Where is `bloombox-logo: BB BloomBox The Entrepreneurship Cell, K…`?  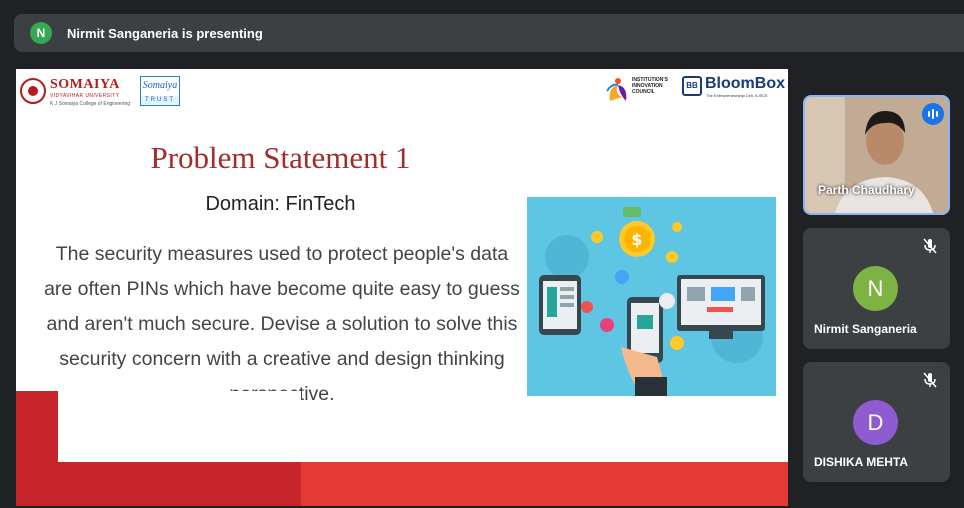 bloombox-logo: BB BloomBox The Entrepreneurship Cell, K… is located at coordinates (734, 87).